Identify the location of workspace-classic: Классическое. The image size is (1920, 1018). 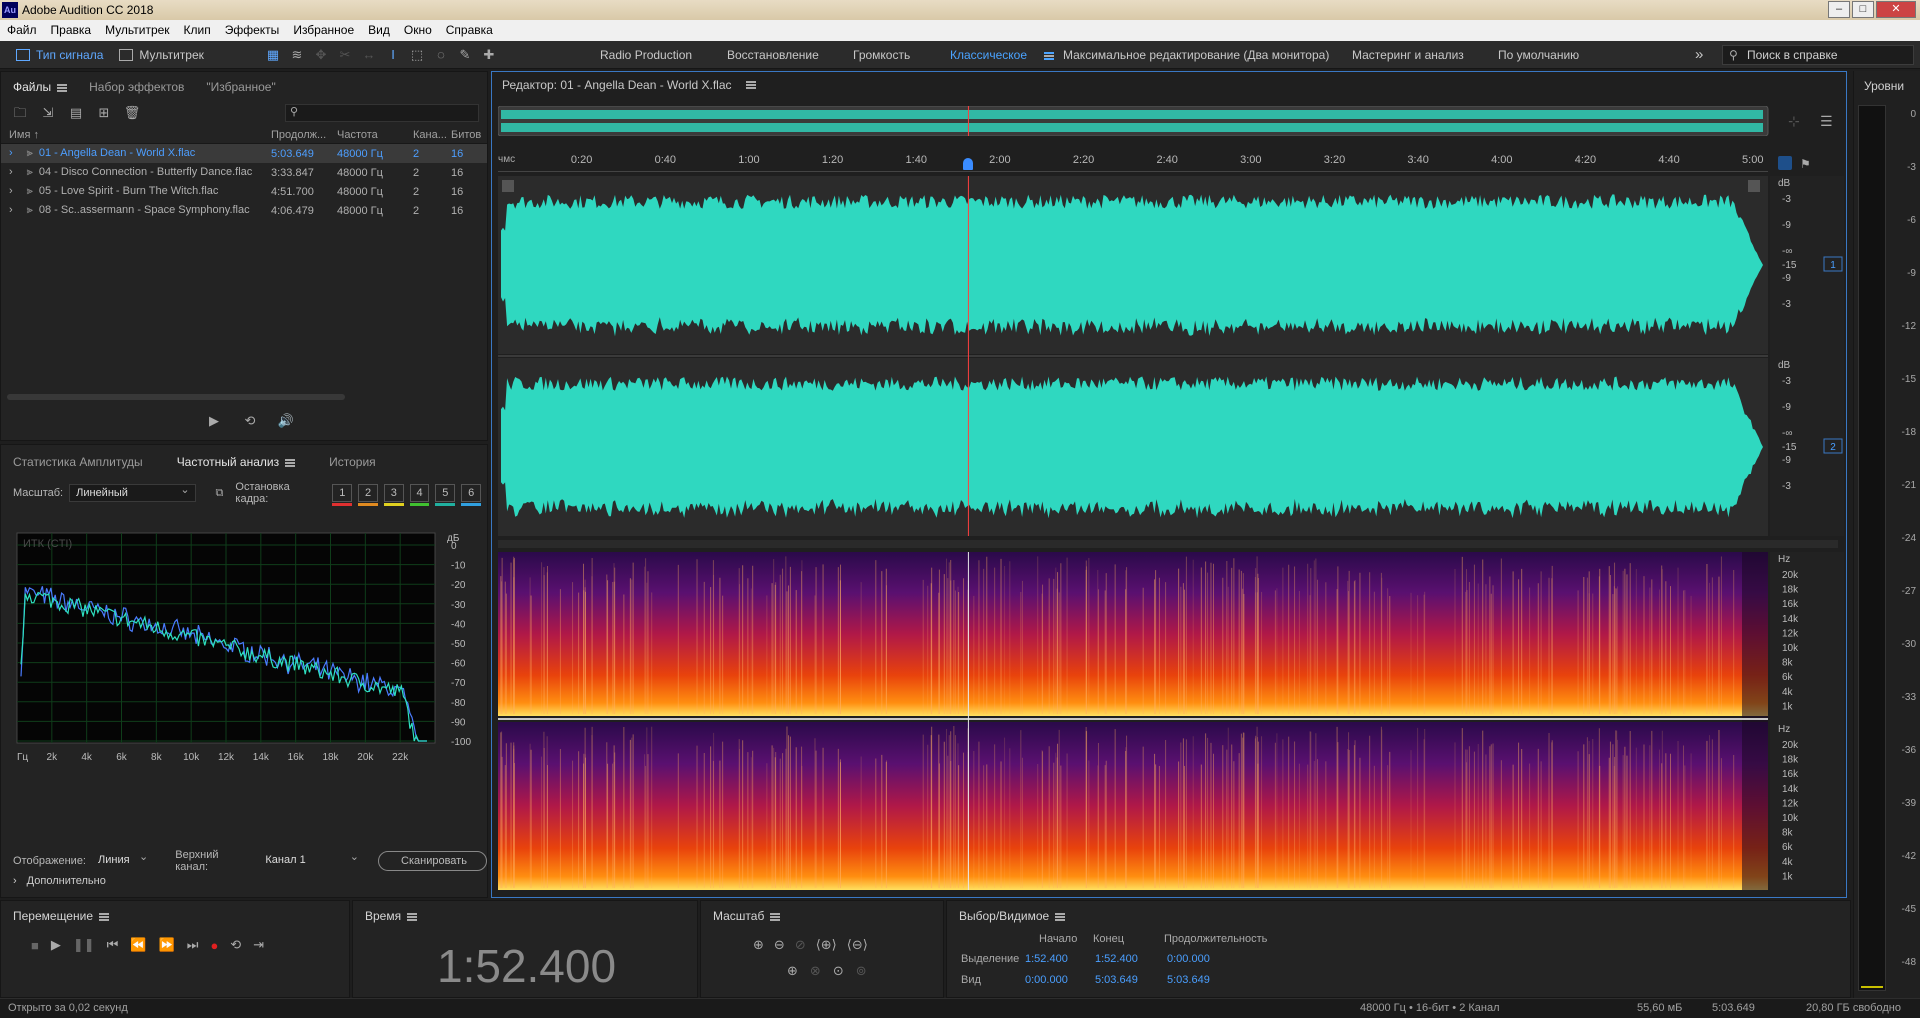
(1002, 55).